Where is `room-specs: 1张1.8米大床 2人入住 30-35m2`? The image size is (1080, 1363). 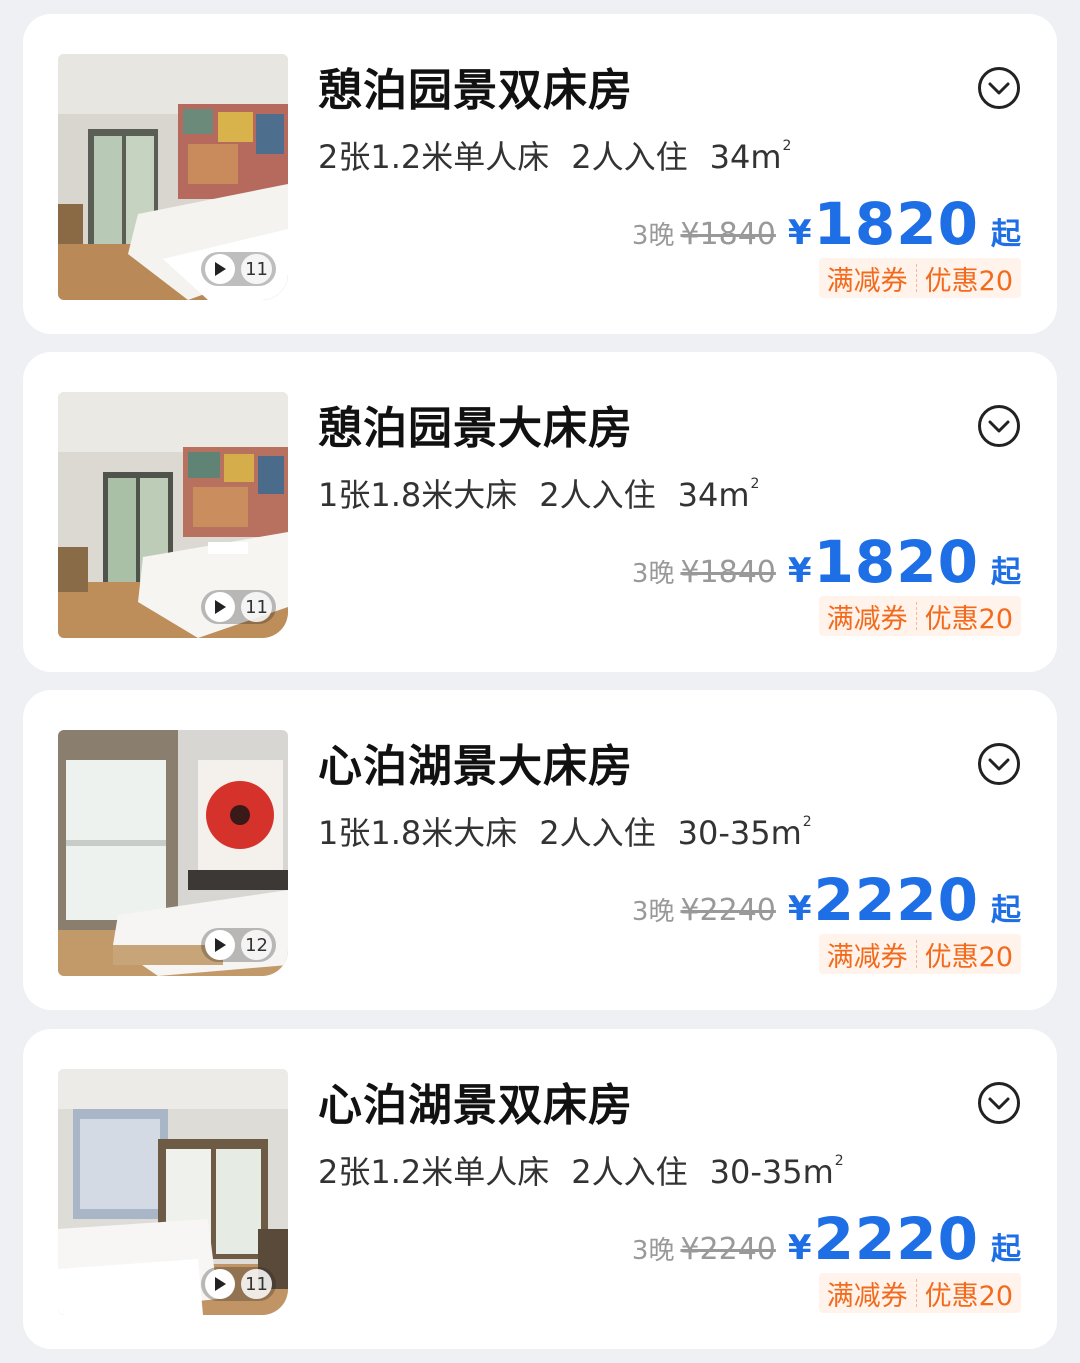 room-specs: 1张1.8米大床 2人入住 30-35m2 is located at coordinates (565, 831).